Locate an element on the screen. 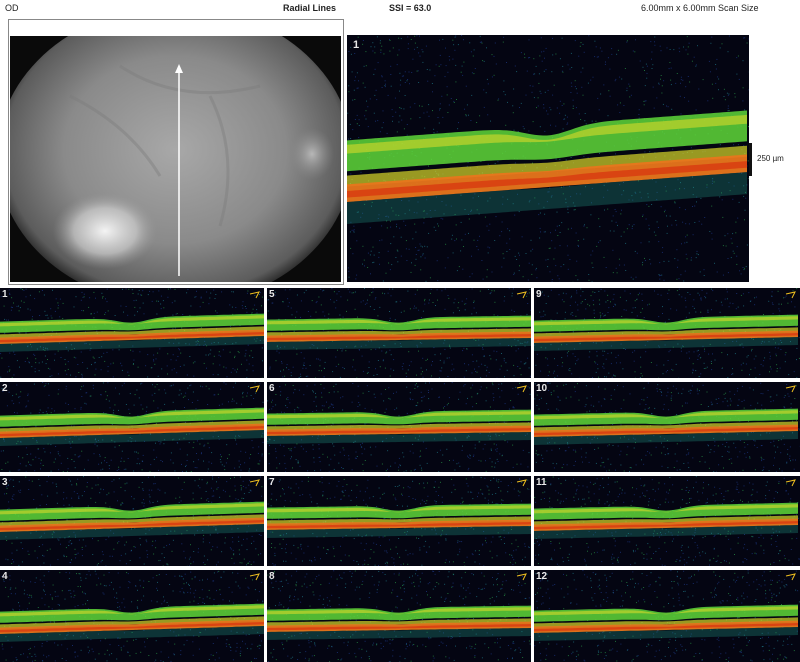 Image resolution: width=800 pixels, height=662 pixels. thumbnail-number: 12 is located at coordinates (542, 576).